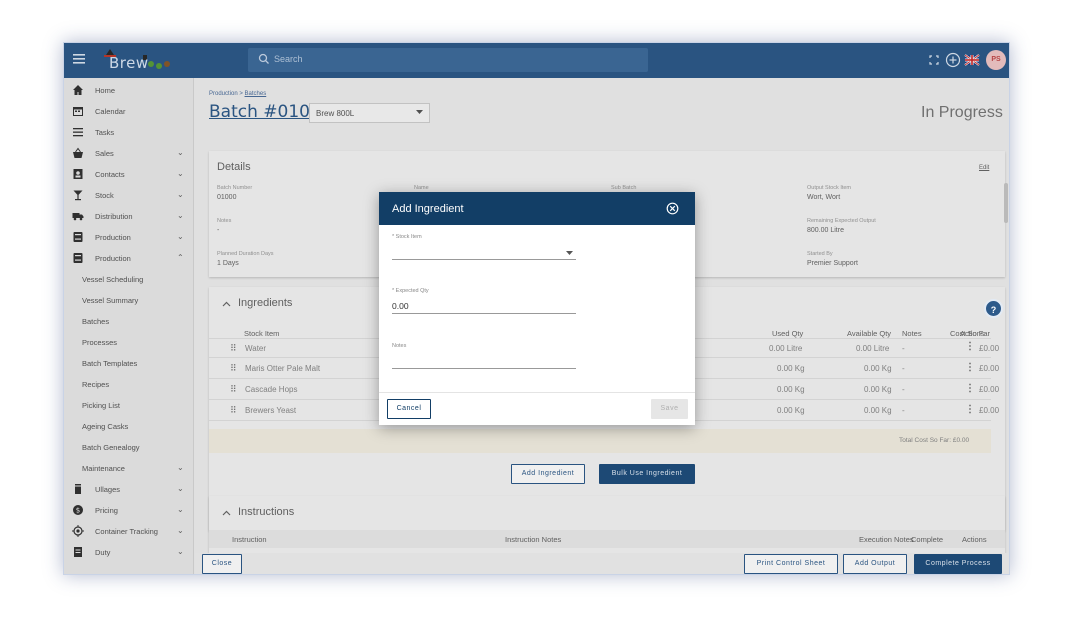 The height and width of the screenshot is (623, 1072). What do you see at coordinates (484, 362) in the screenshot?
I see `notes-input` at bounding box center [484, 362].